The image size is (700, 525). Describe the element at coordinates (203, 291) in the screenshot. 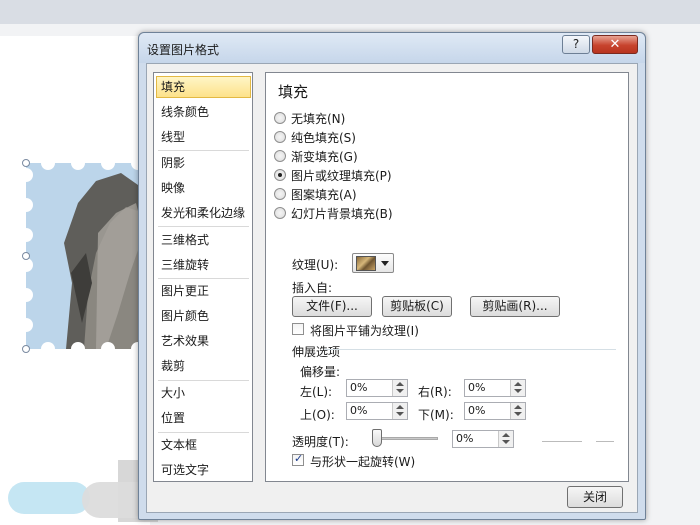

I see `nav-item-picture-corrections: 图片更正` at that location.